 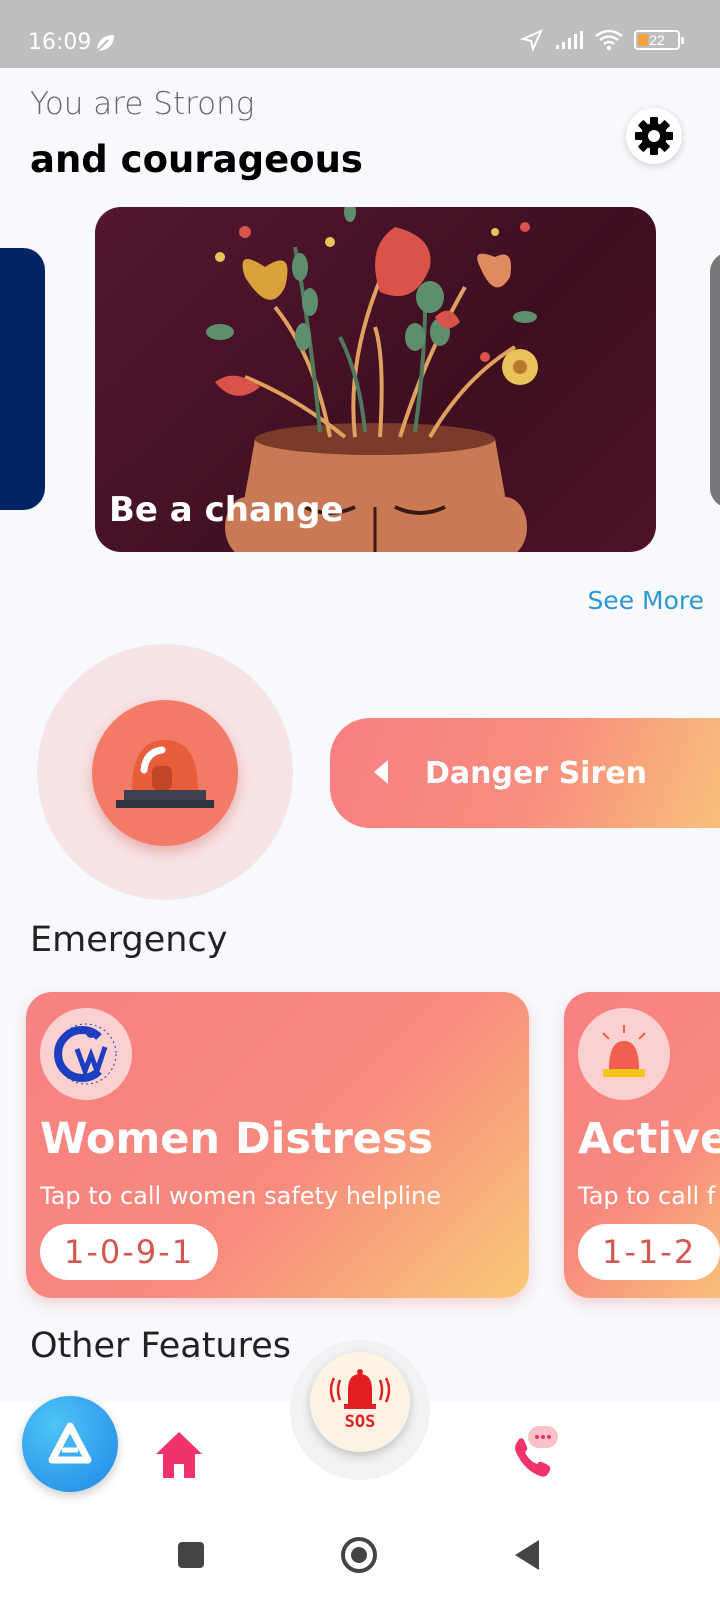 I want to click on wifi-icon, so click(x=609, y=40).